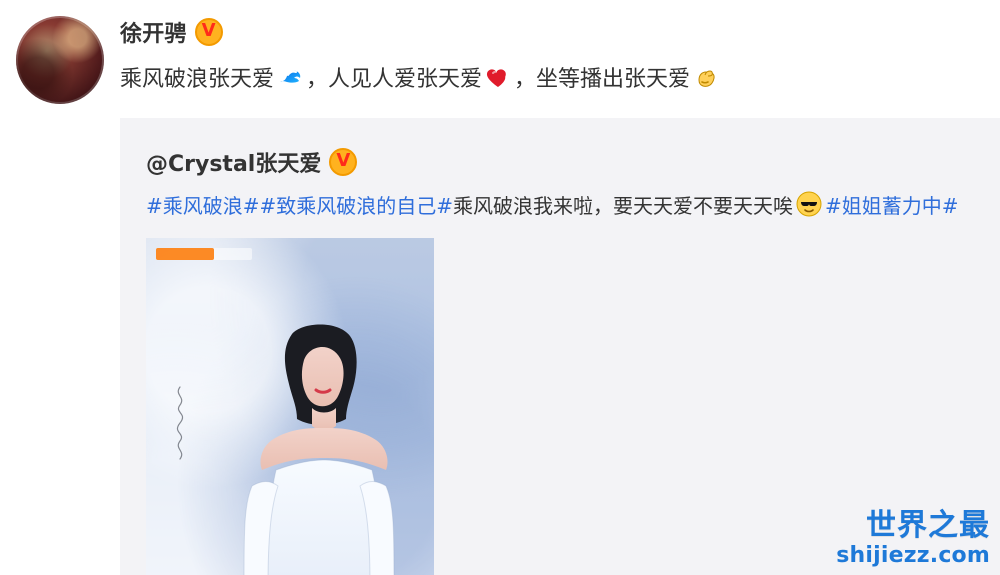 This screenshot has height=575, width=1000. What do you see at coordinates (602, 79) in the screenshot?
I see `post-text-segment-4: ，坐等播出张天爱` at bounding box center [602, 79].